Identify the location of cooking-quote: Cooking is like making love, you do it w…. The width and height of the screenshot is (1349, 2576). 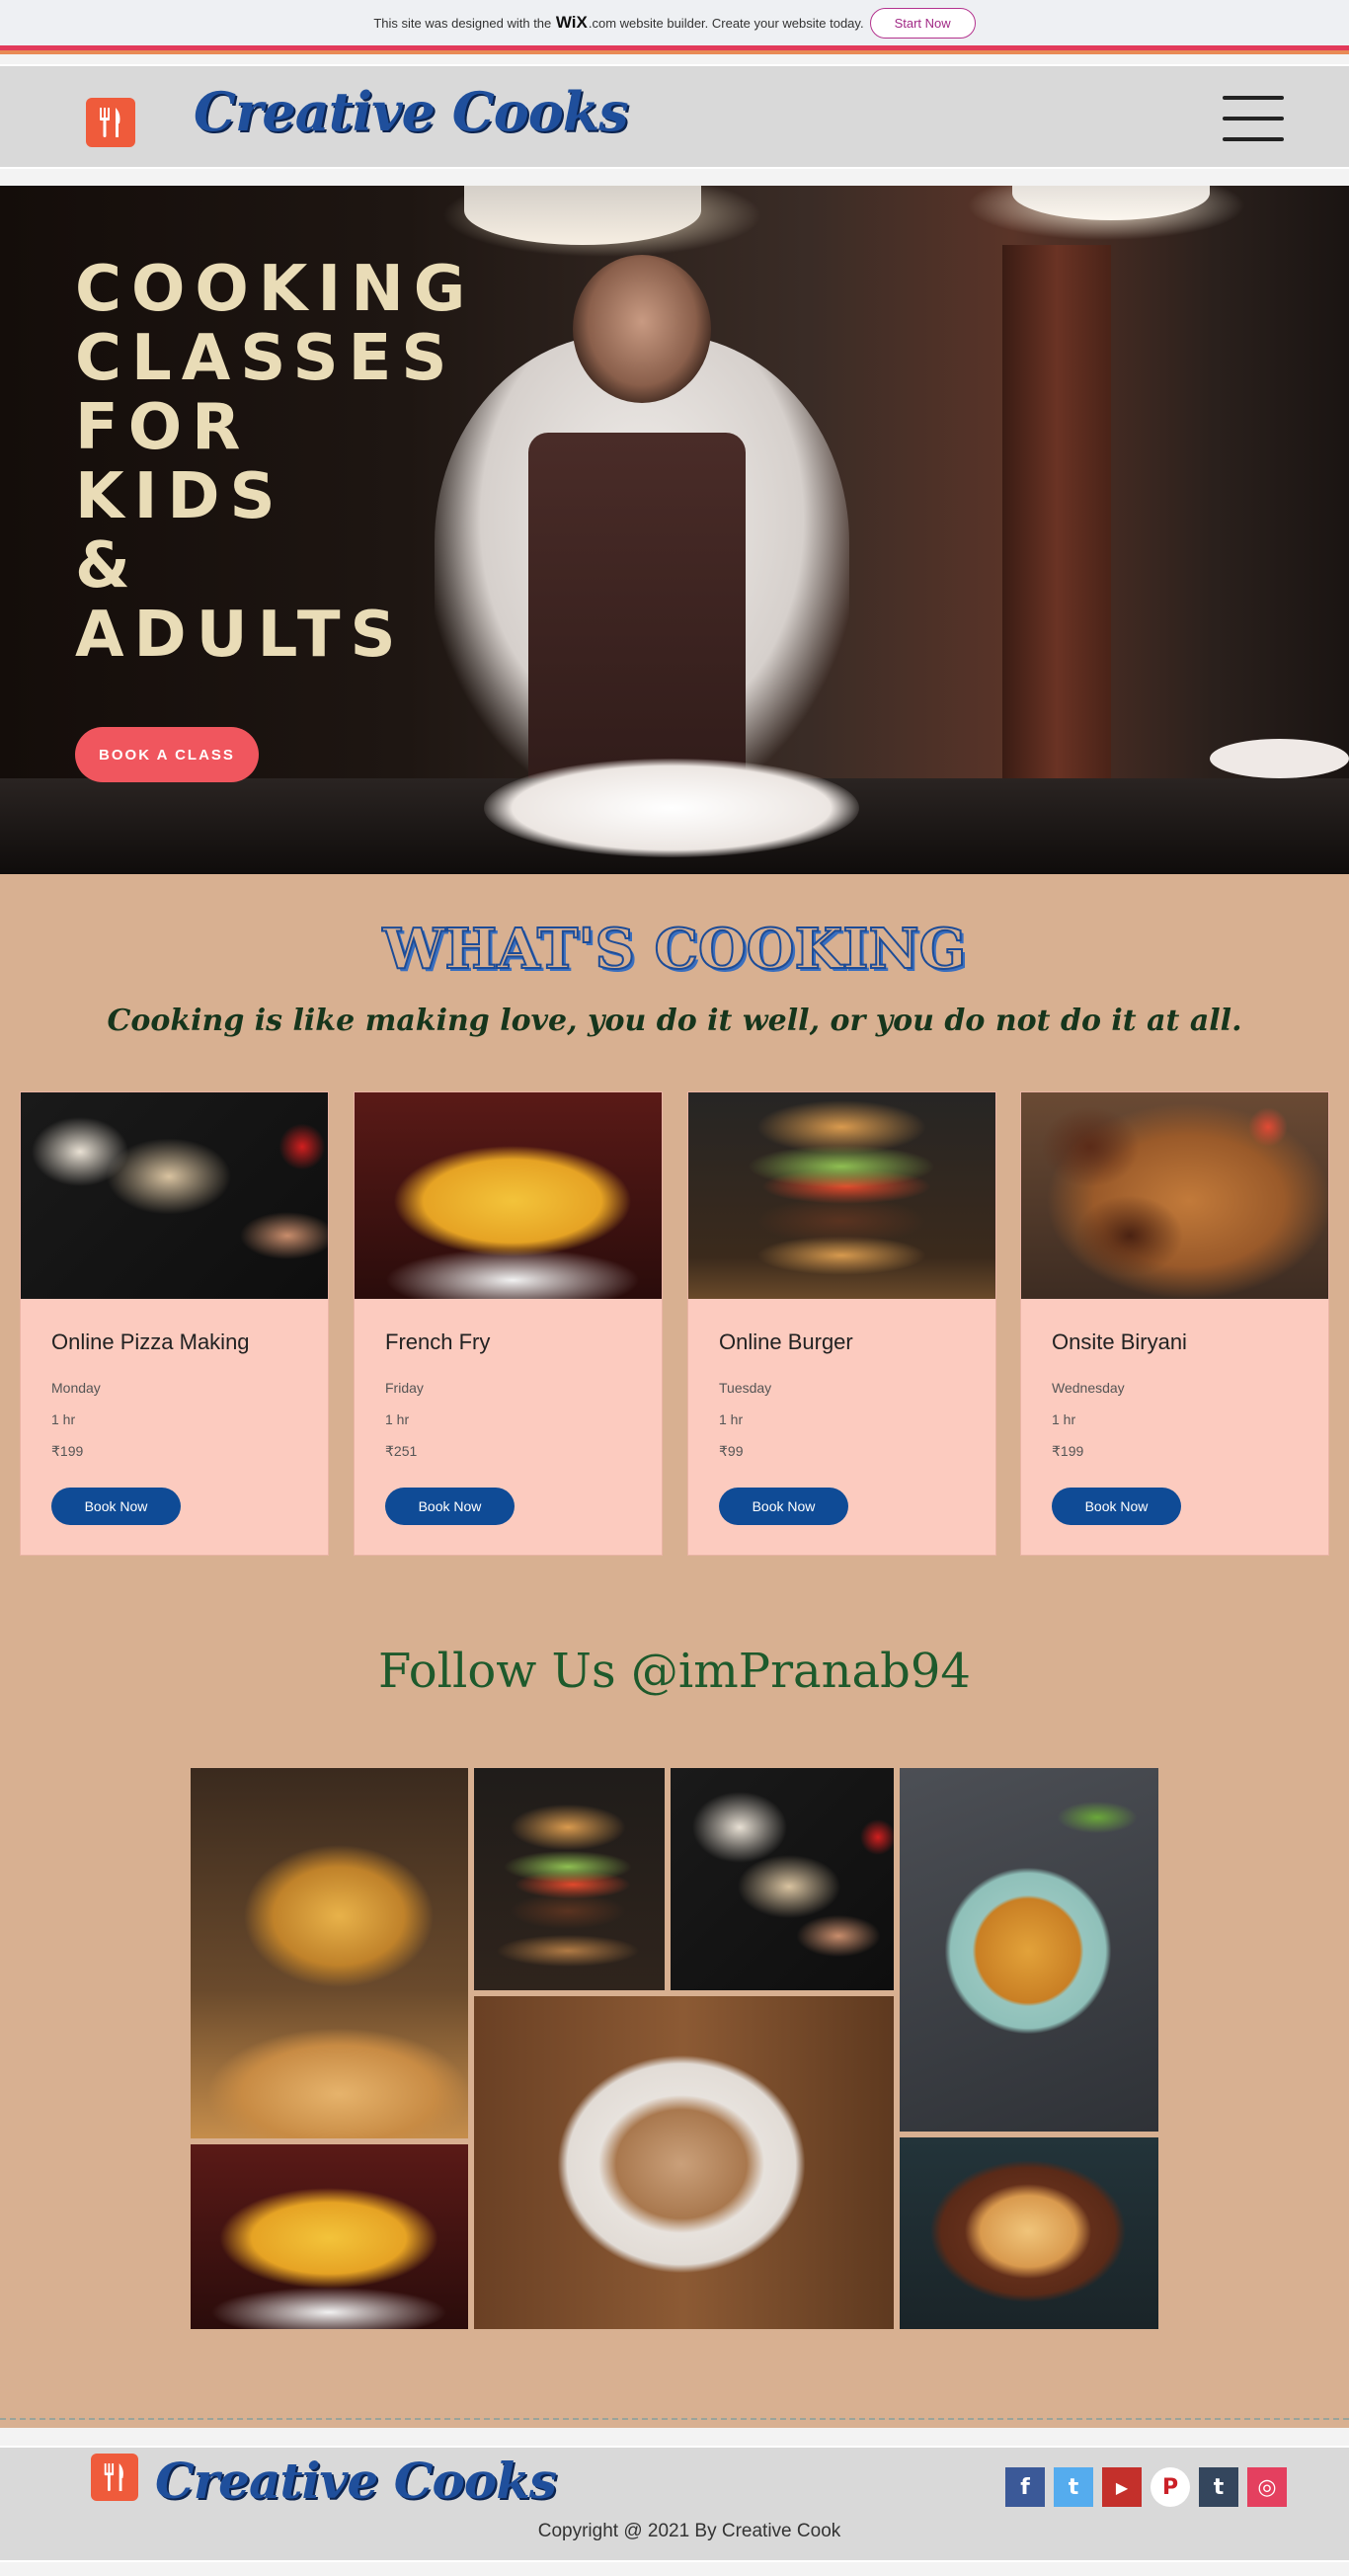
(674, 1021).